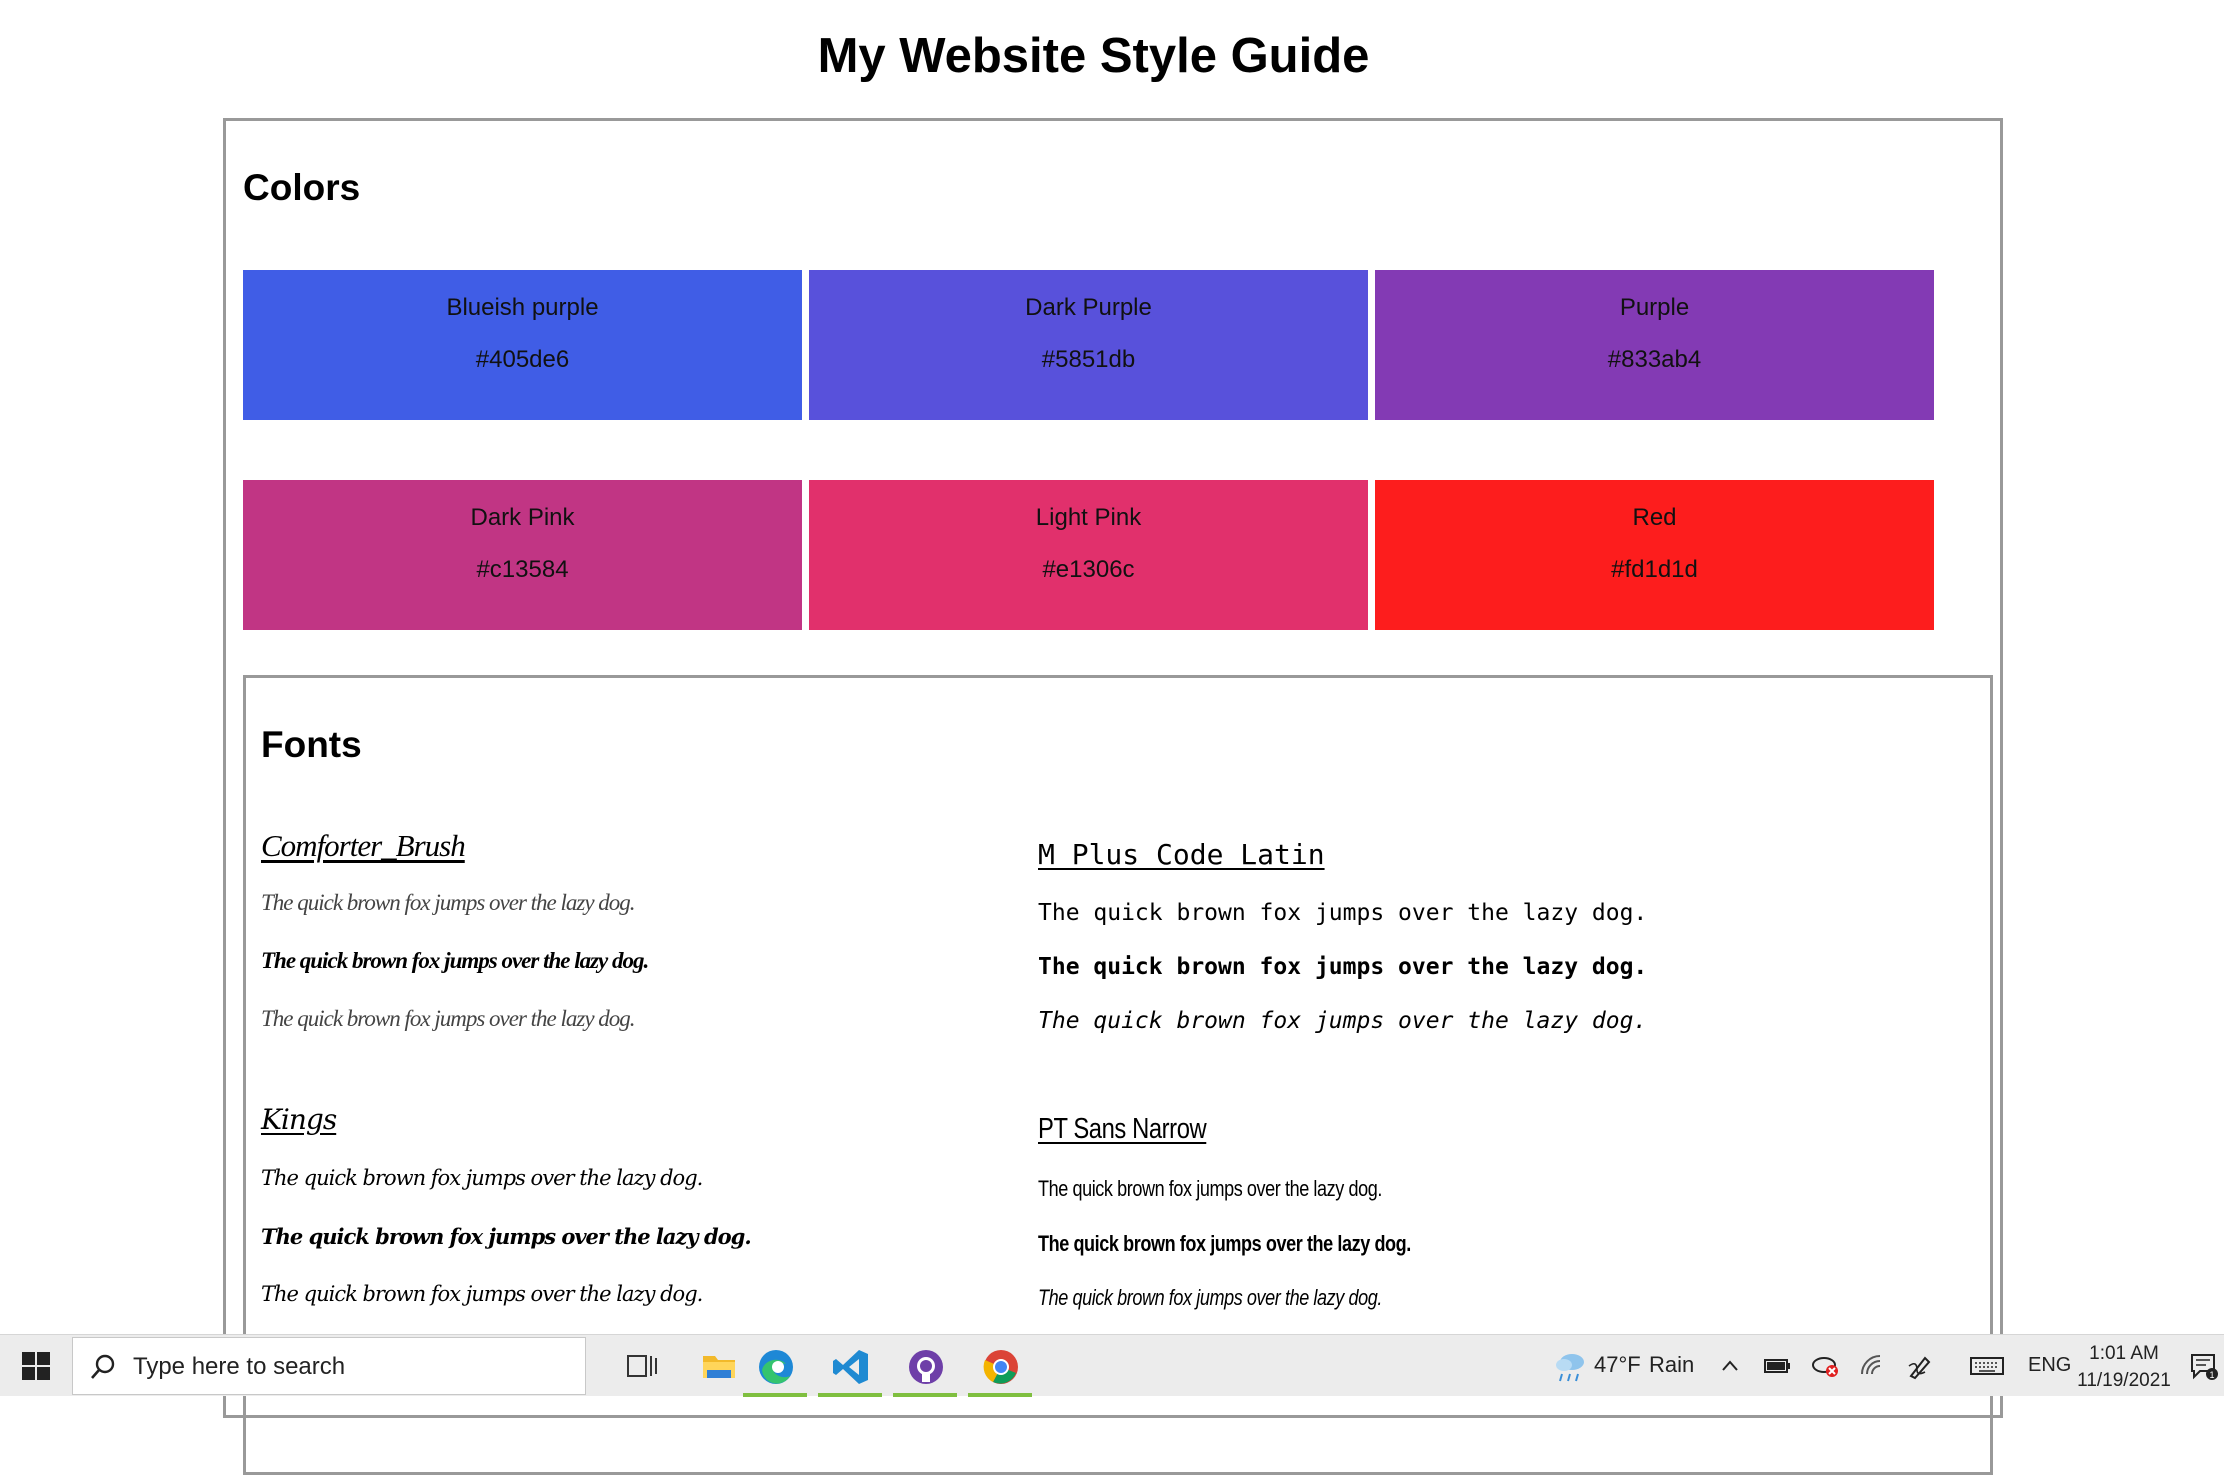  I want to click on weather-temperature: 47°F, so click(1617, 1365).